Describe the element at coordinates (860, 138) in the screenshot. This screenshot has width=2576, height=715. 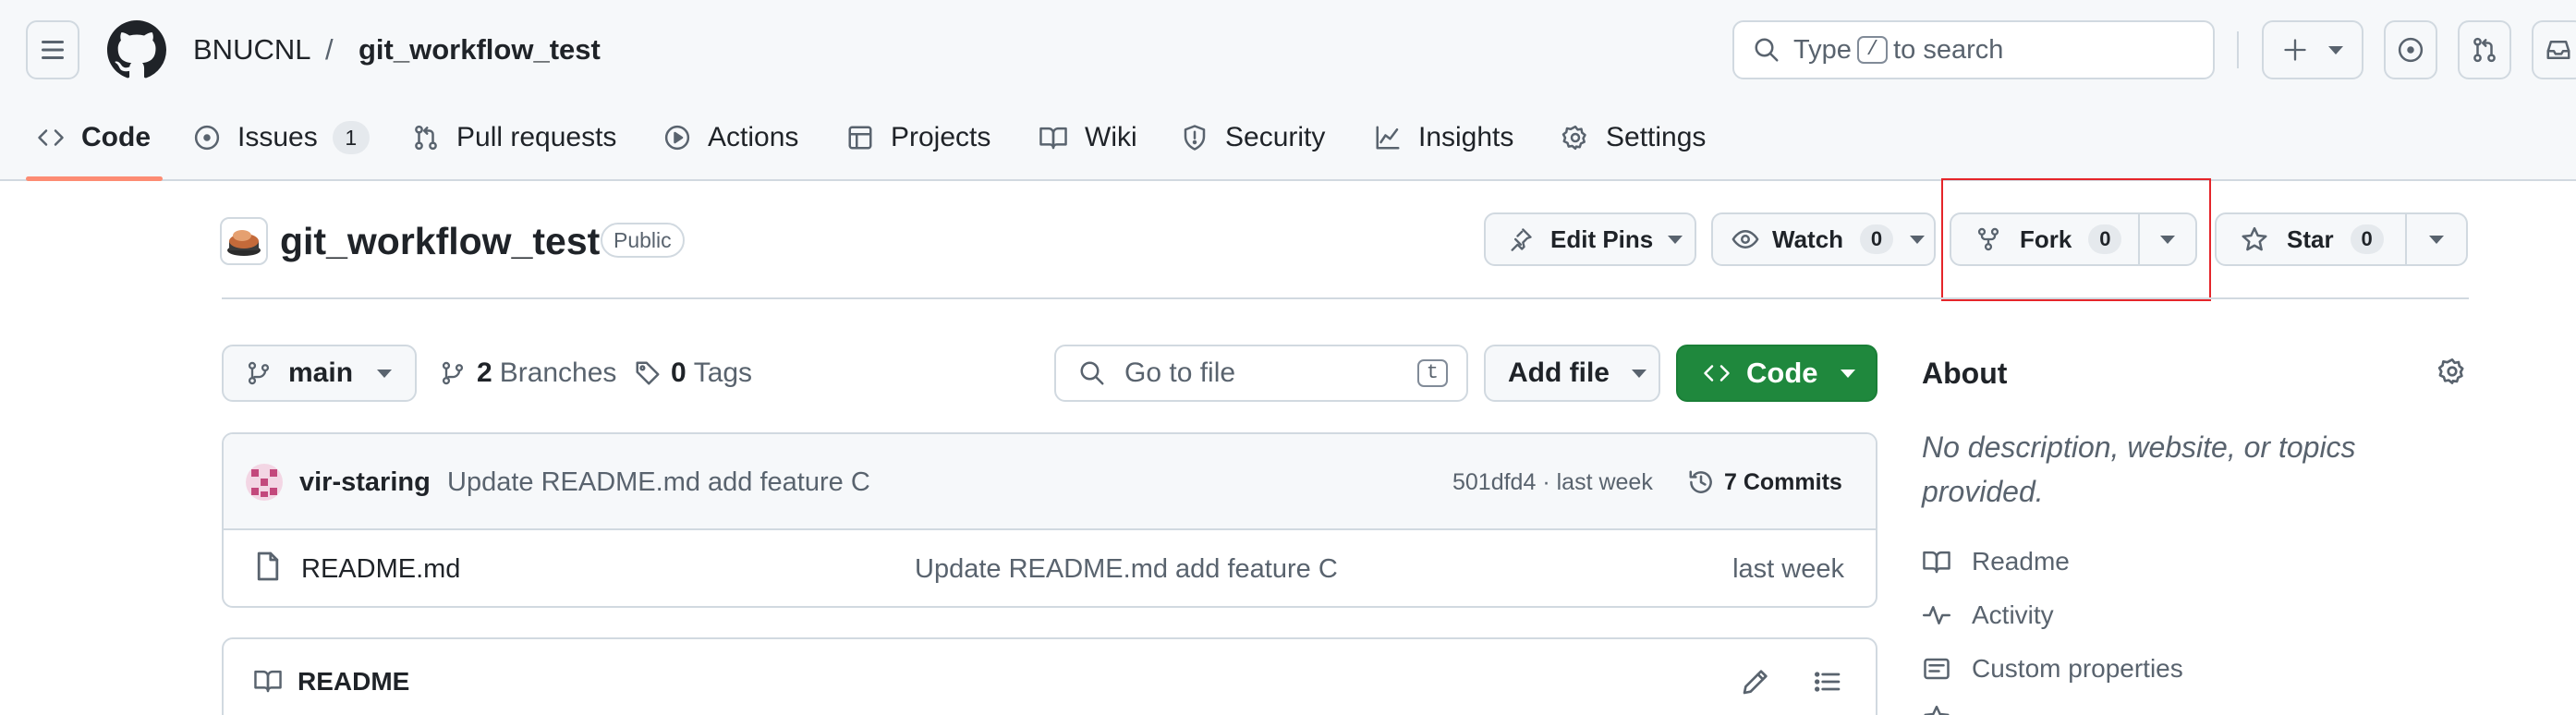
I see `table-icon` at that location.